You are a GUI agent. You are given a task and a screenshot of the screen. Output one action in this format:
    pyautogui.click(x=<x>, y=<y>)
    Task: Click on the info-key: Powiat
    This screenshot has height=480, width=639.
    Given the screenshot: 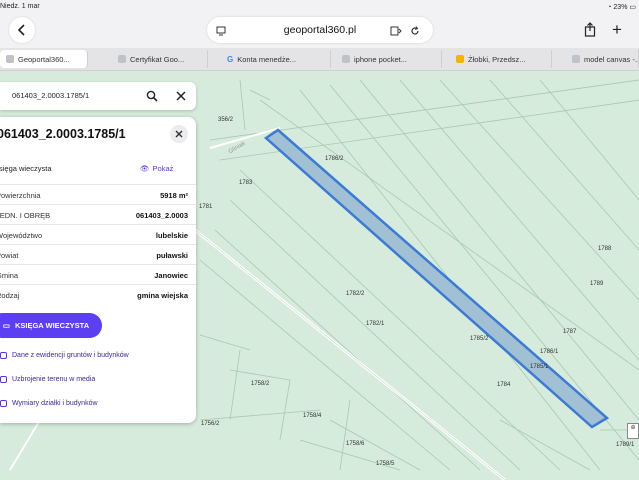 What is the action you would take?
    pyautogui.click(x=9, y=255)
    